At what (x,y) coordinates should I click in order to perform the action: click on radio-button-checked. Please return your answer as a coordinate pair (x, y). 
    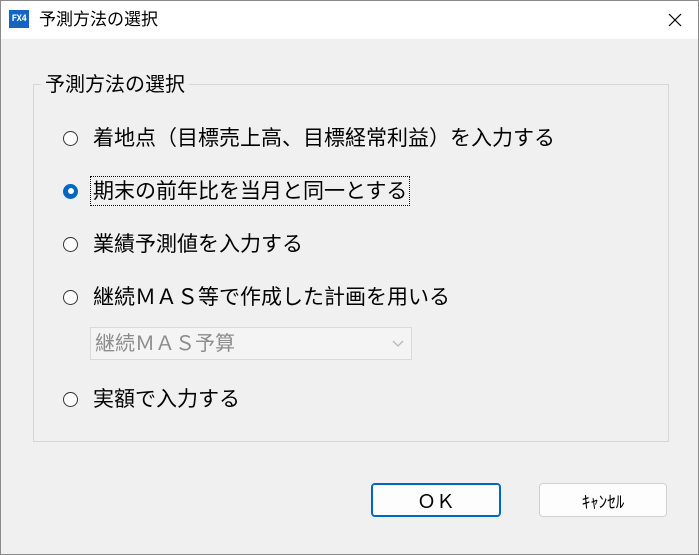
    Looking at the image, I should click on (70, 191).